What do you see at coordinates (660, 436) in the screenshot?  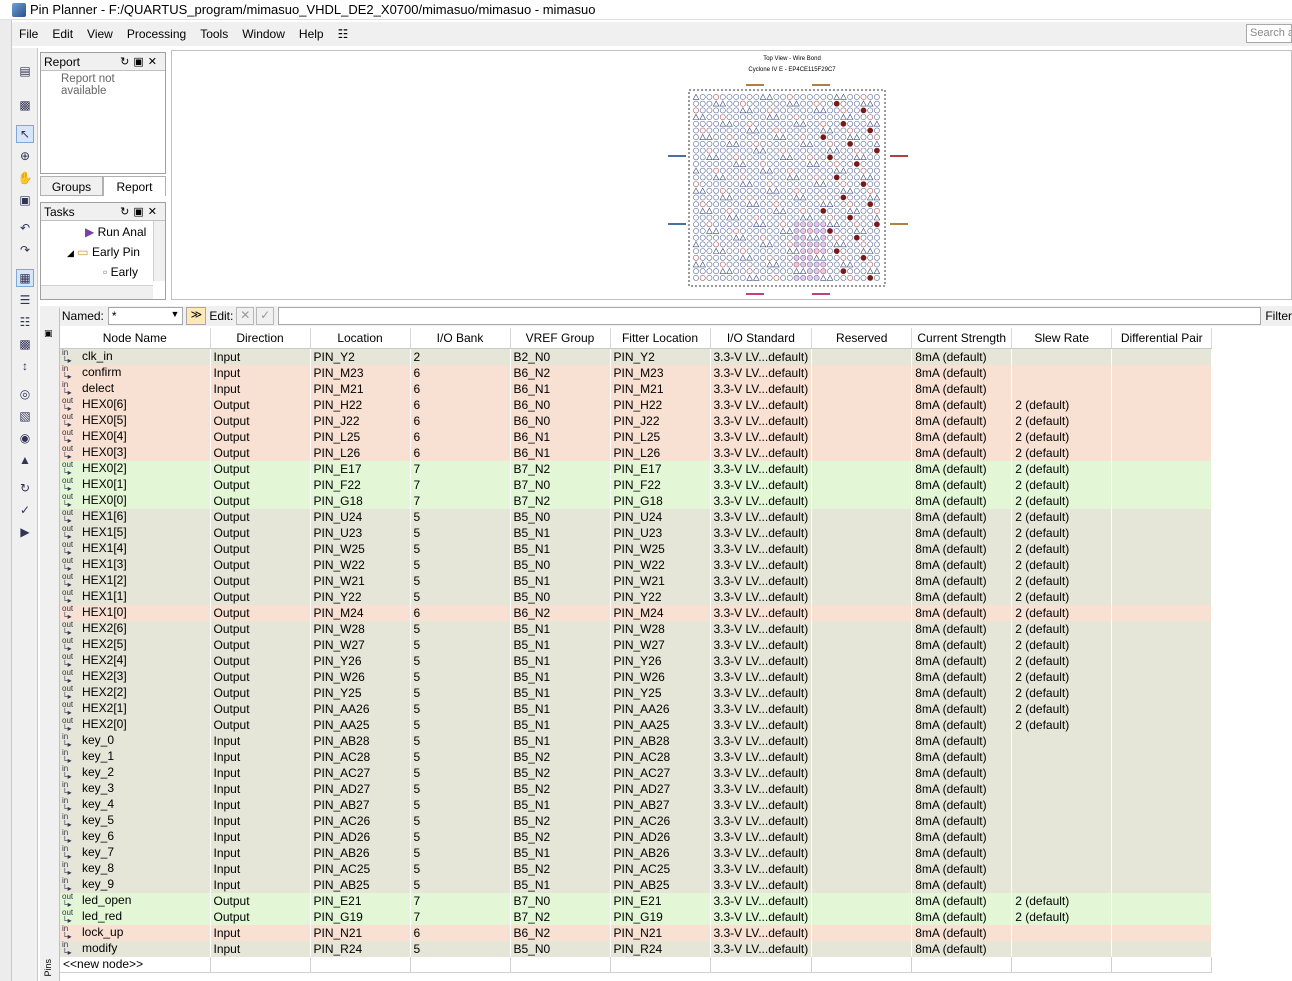 I see `cell-fit: PIN_L25` at bounding box center [660, 436].